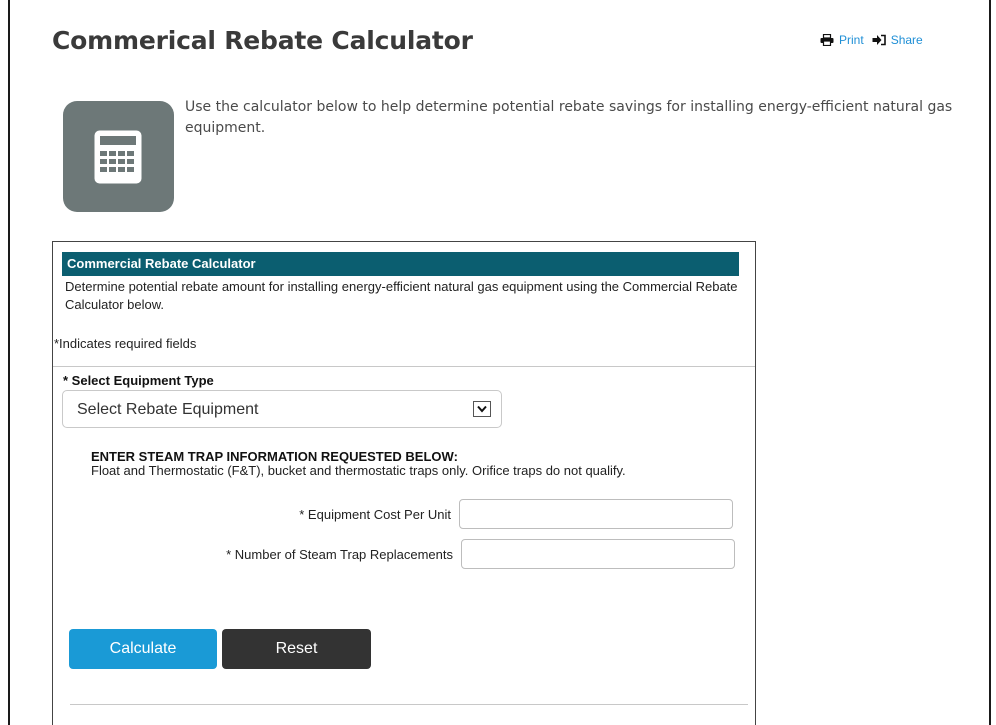 This screenshot has width=996, height=725. I want to click on steam-trap-count-label: * Number of Steam Trap Replacements, so click(339, 554).